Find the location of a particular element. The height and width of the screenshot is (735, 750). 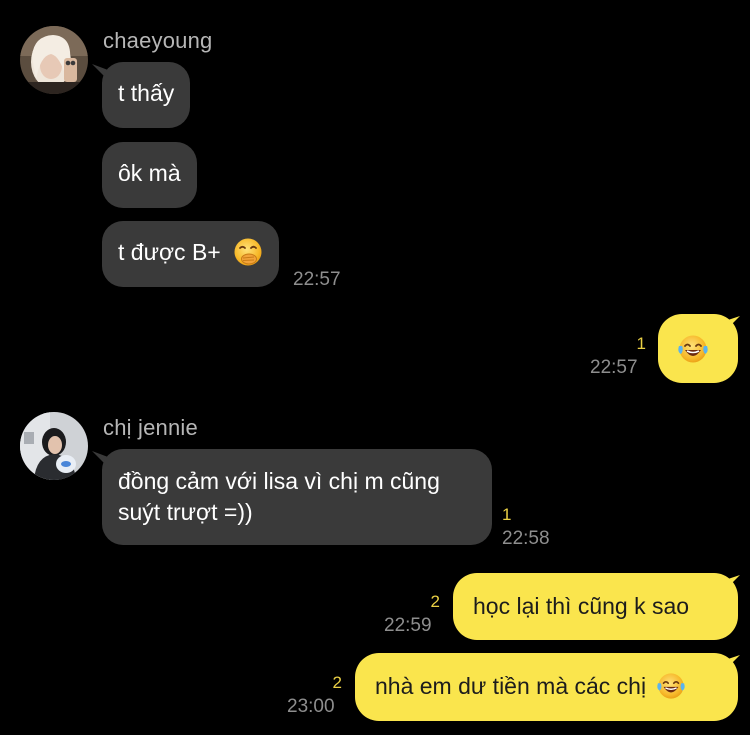

incoming-message-bubble: t được B+ is located at coordinates (191, 254).